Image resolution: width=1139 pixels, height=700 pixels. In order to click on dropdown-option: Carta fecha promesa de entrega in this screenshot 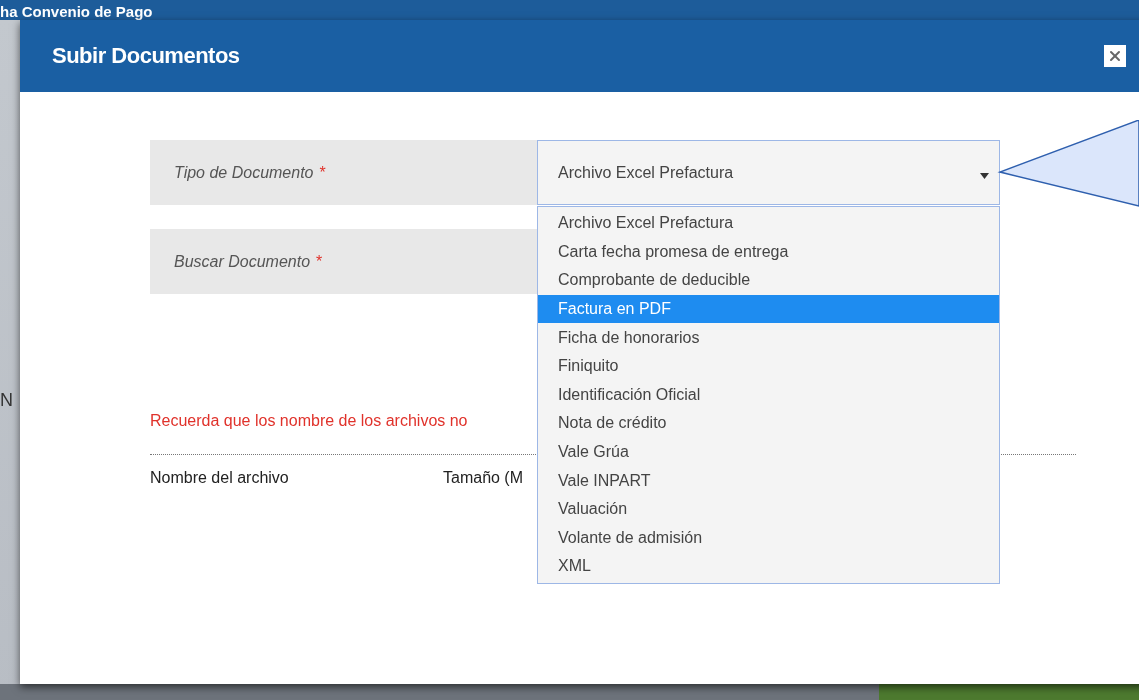, I will do `click(768, 252)`.